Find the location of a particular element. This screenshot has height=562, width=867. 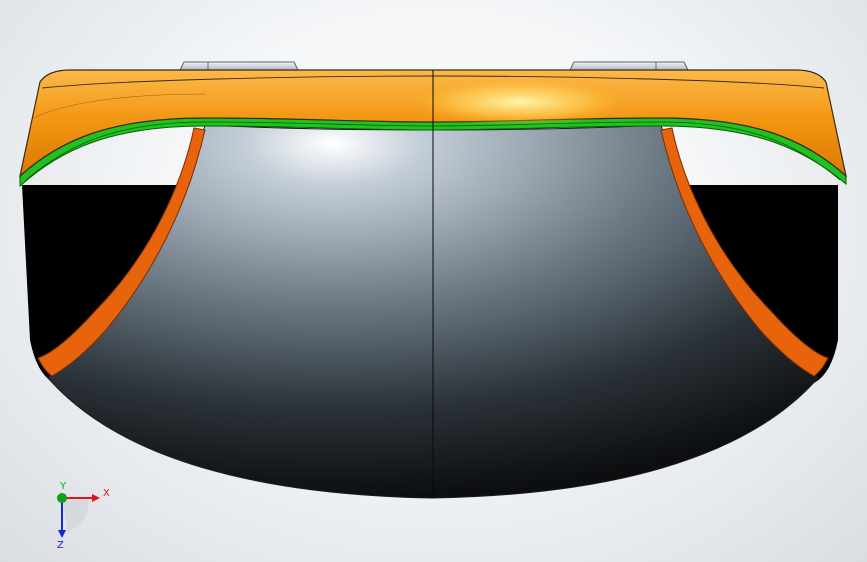

y-axis-marker is located at coordinates (62, 498).